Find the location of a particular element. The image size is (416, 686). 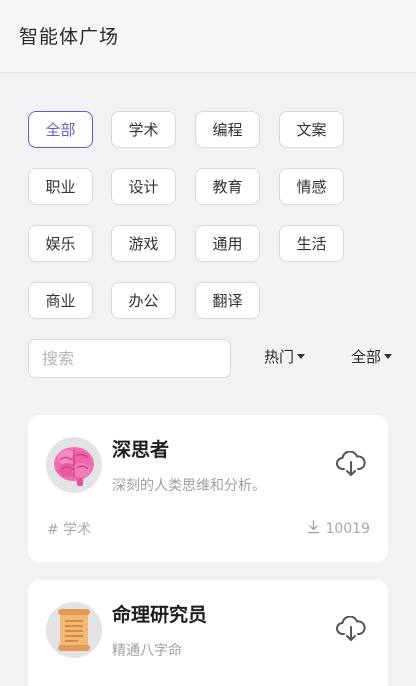

category-chip-business: 商业 is located at coordinates (60, 300).